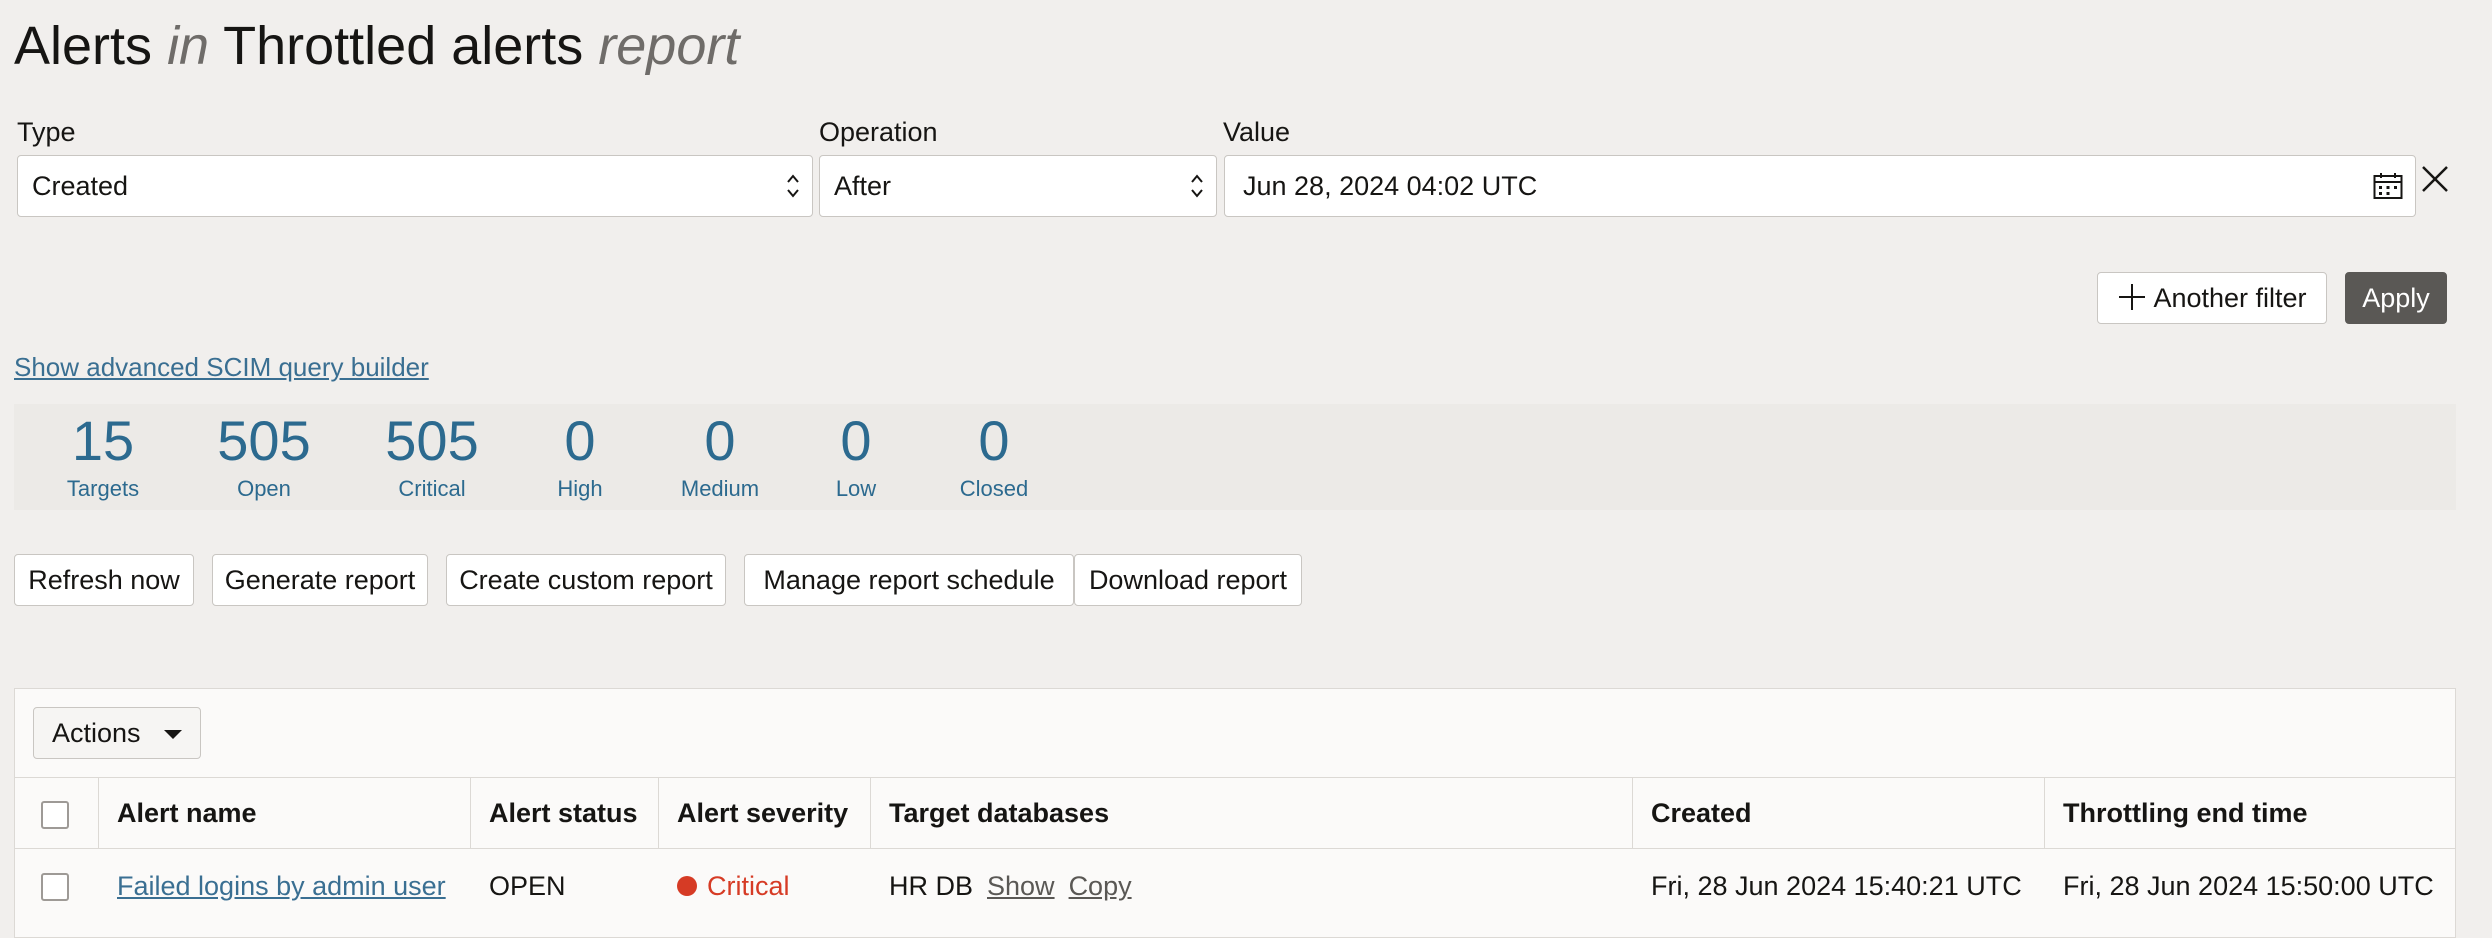  Describe the element at coordinates (403, 46) in the screenshot. I see `title-report-name: Throttled alerts` at that location.